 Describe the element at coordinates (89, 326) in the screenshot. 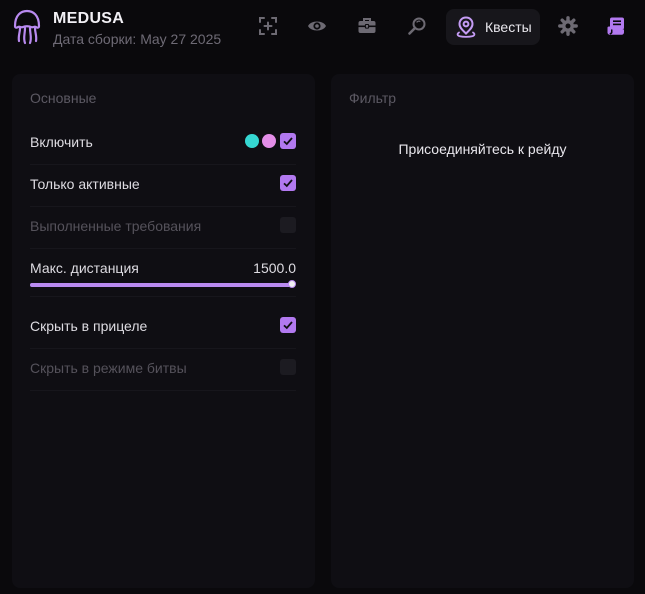

I see `hide-in-scope-label: Скрыть в прицеле` at that location.